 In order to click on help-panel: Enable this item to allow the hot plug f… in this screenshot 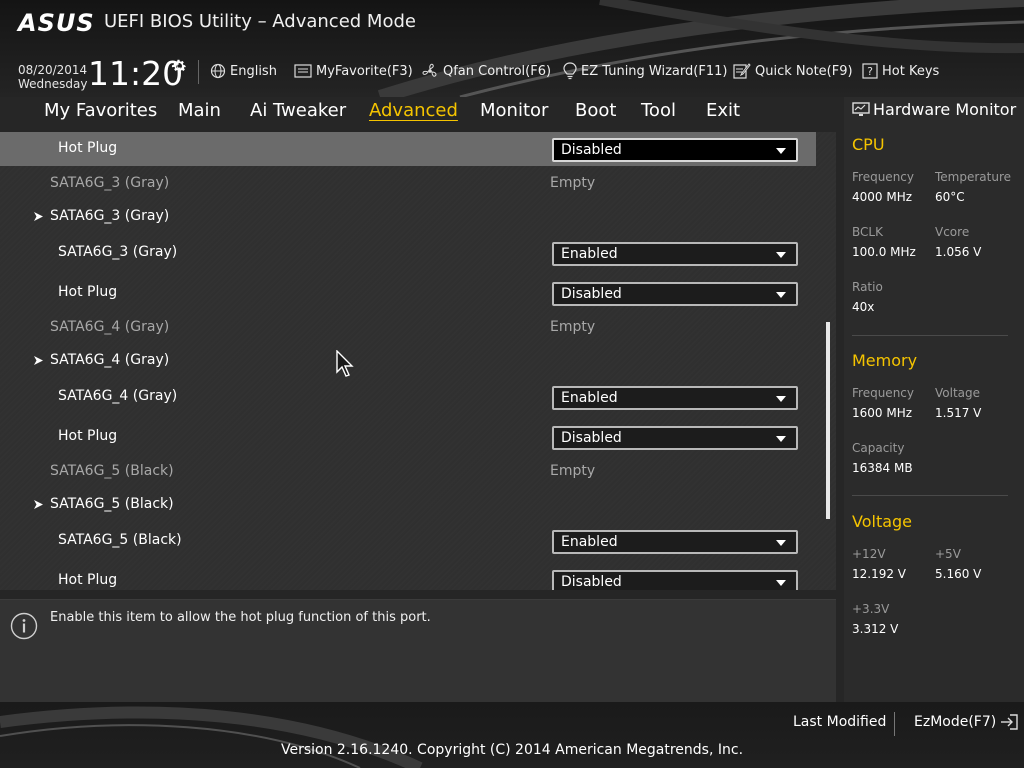, I will do `click(418, 650)`.